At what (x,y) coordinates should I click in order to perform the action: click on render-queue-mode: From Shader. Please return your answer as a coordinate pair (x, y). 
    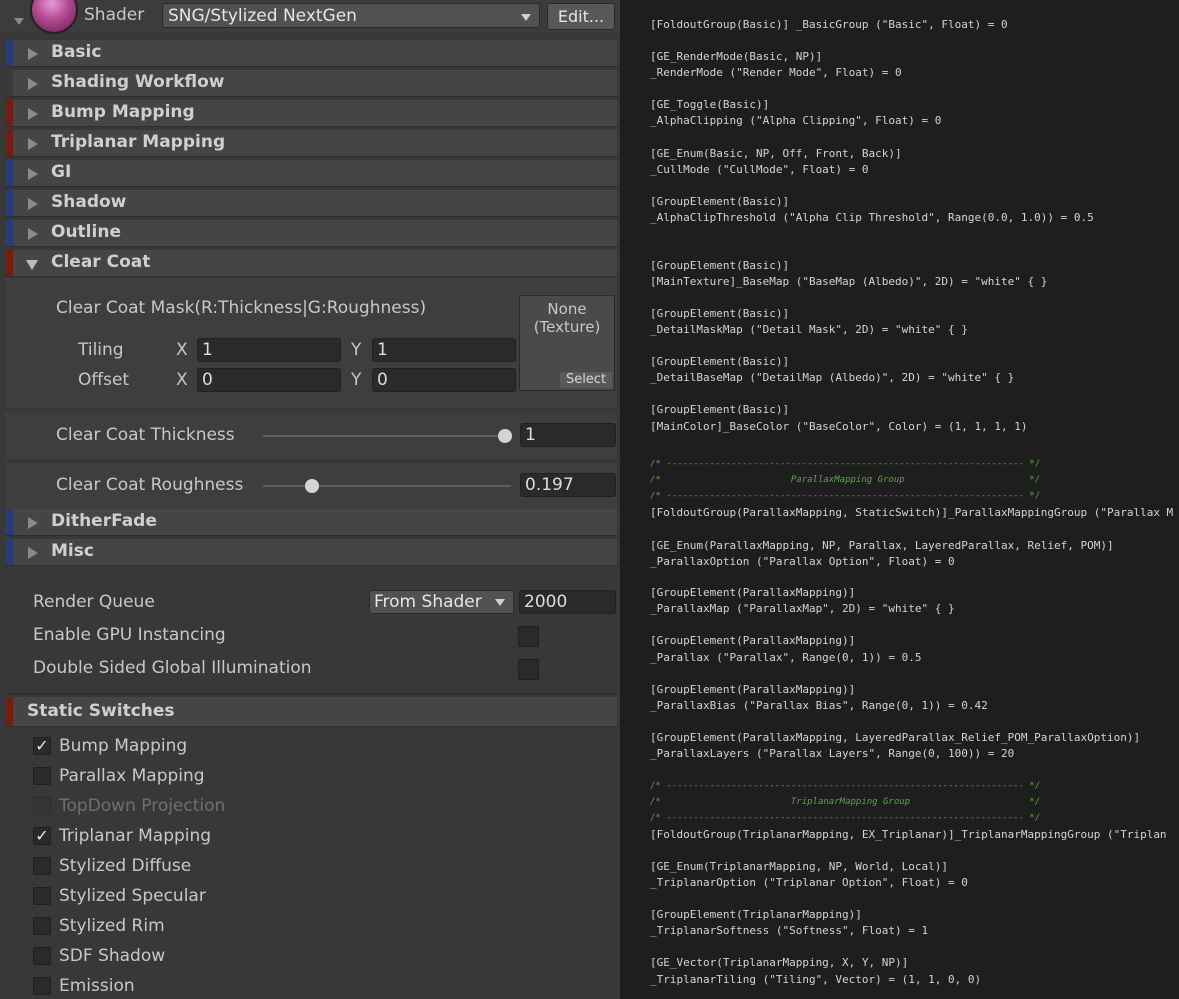
    Looking at the image, I should click on (428, 602).